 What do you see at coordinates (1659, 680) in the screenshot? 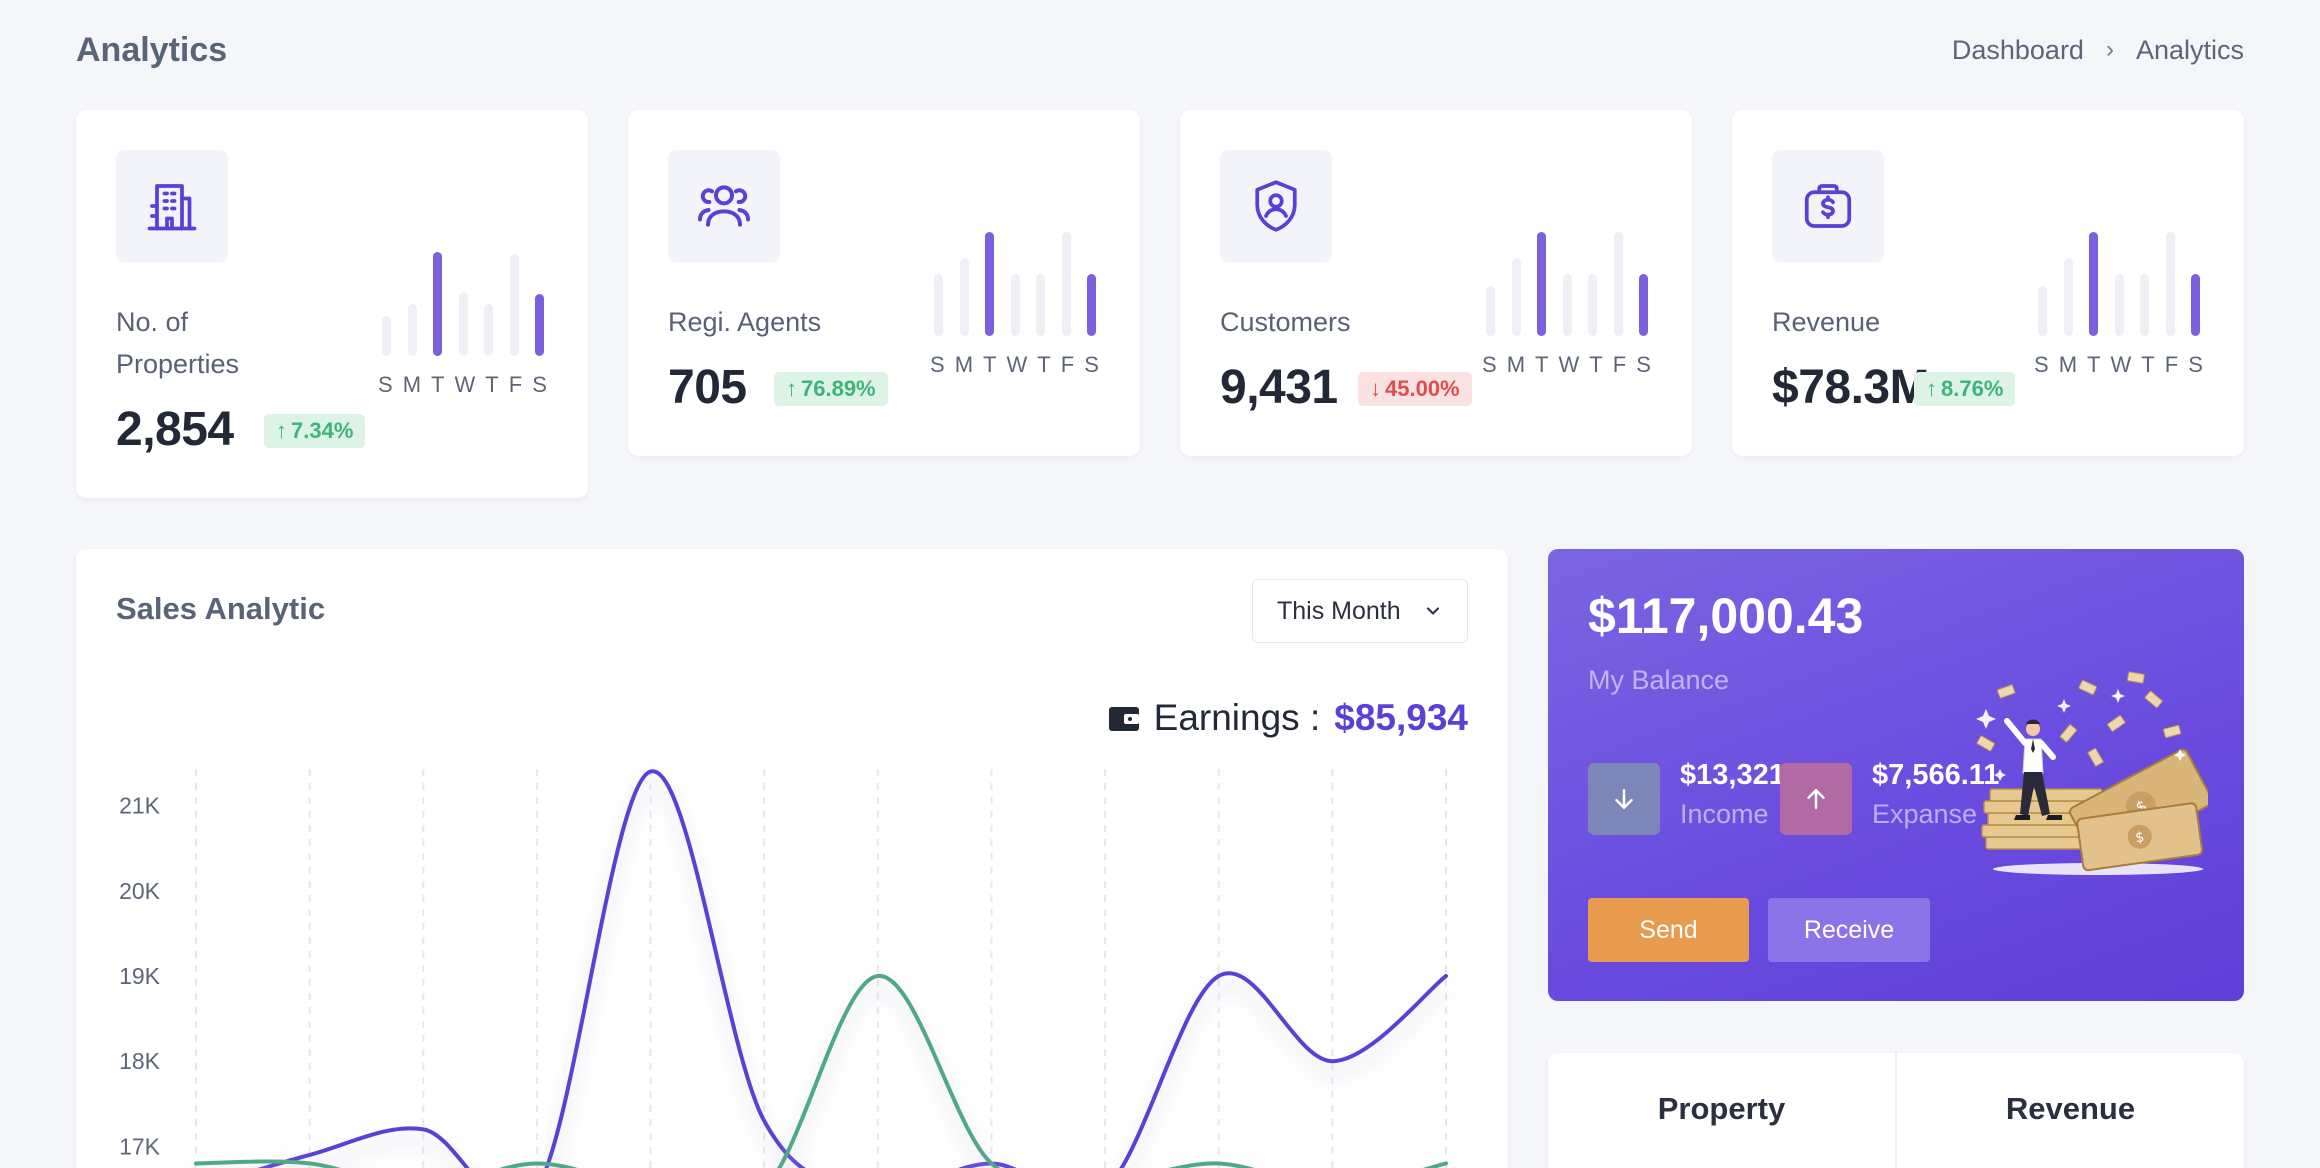
I see `balance-label: My Balance` at bounding box center [1659, 680].